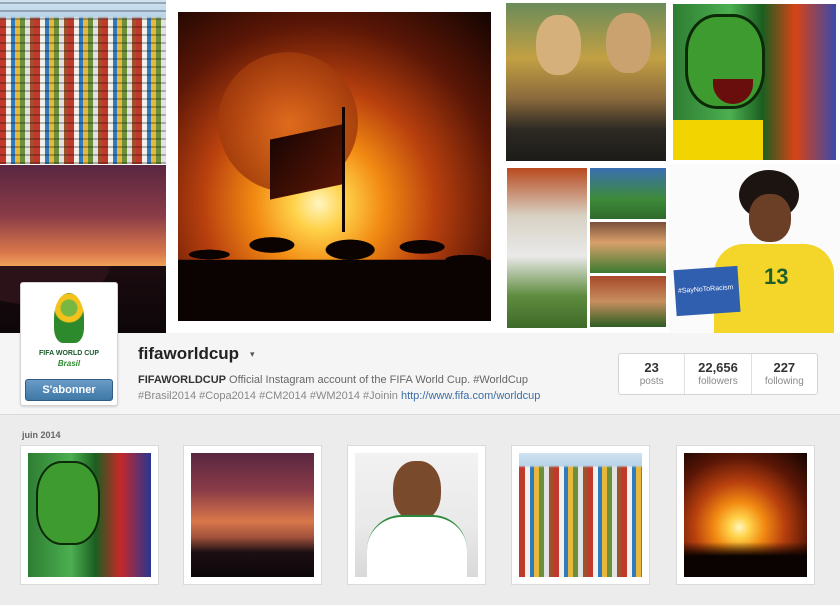 This screenshot has height=605, width=840. I want to click on stat-followers-value: 22,656, so click(718, 367).